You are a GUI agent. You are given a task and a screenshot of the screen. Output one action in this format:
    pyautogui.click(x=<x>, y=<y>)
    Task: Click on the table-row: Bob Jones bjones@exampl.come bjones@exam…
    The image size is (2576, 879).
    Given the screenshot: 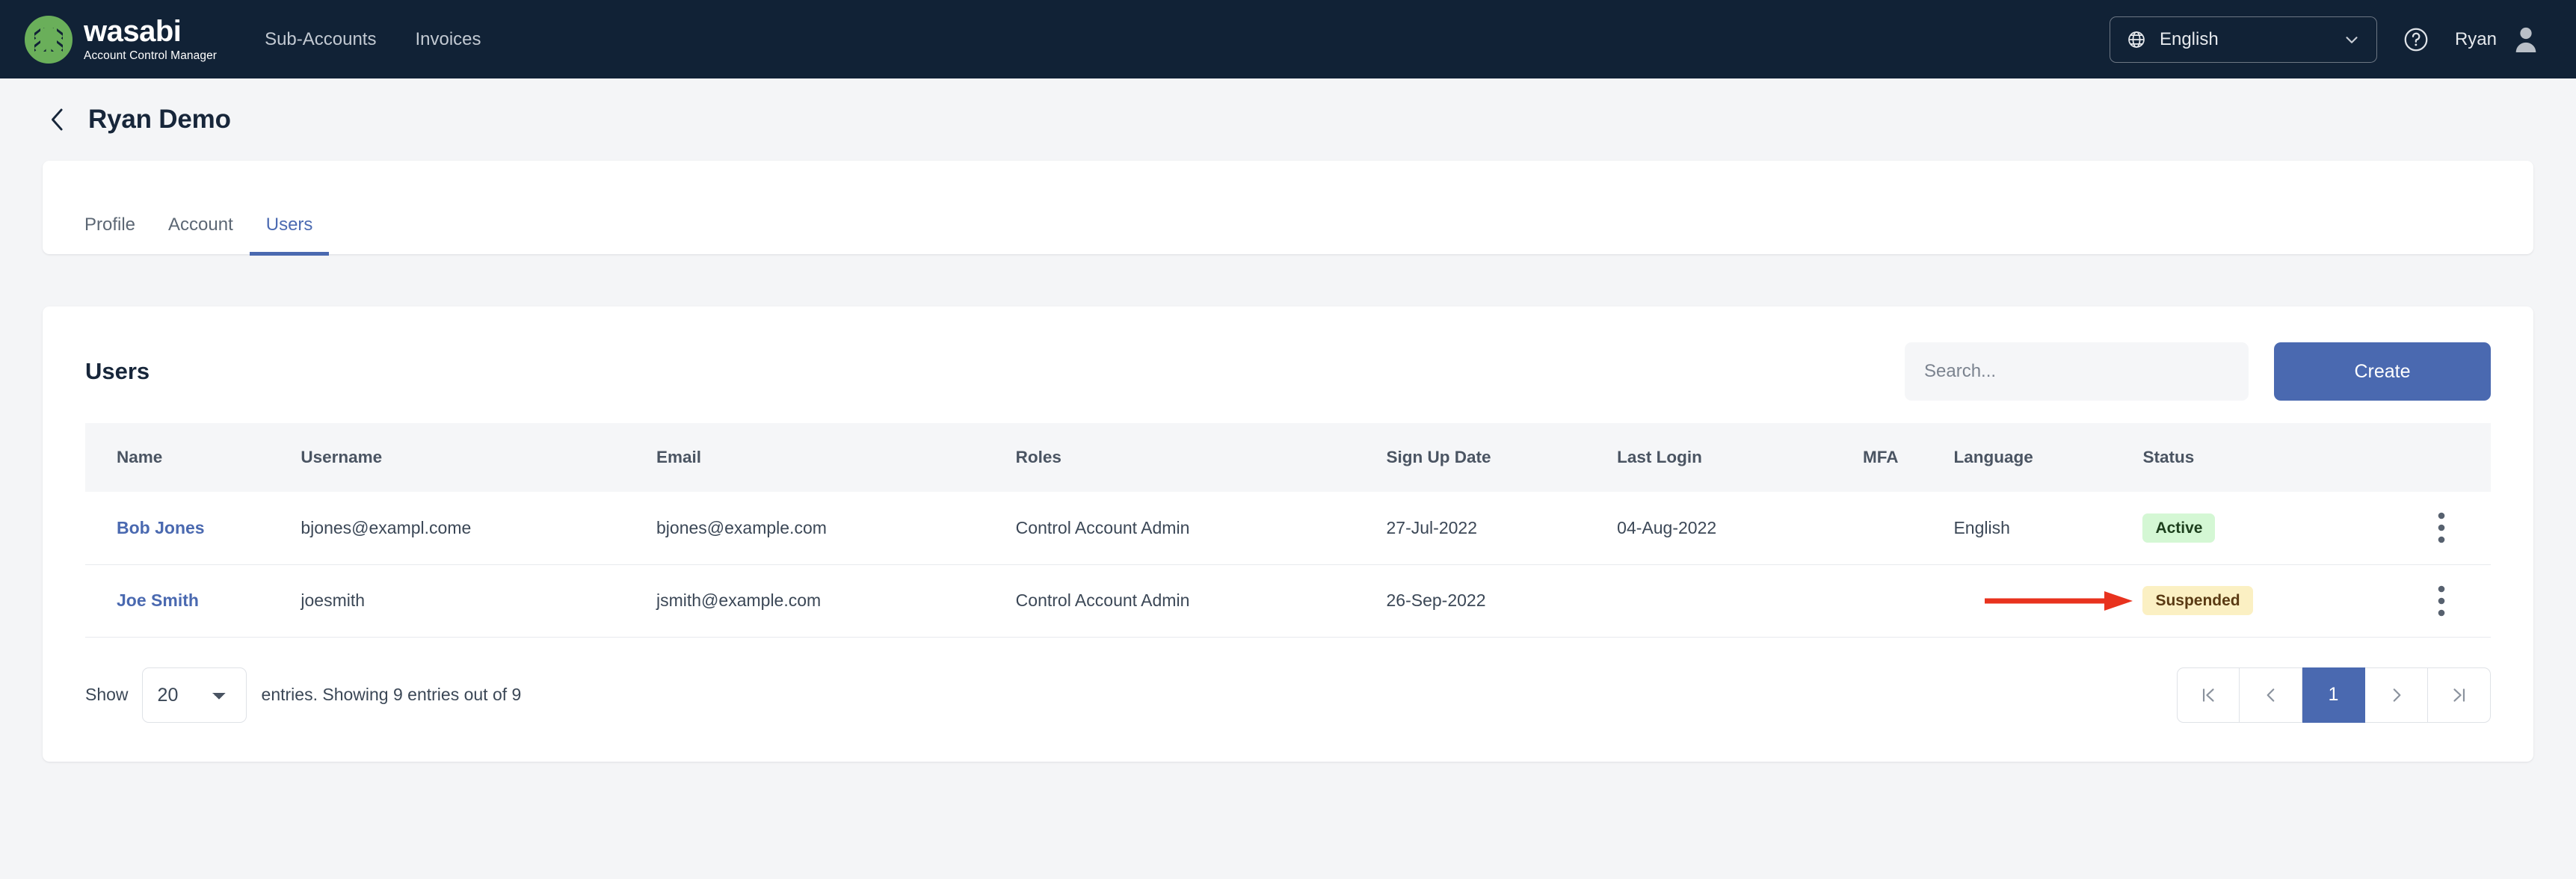 What is the action you would take?
    pyautogui.click(x=1288, y=528)
    